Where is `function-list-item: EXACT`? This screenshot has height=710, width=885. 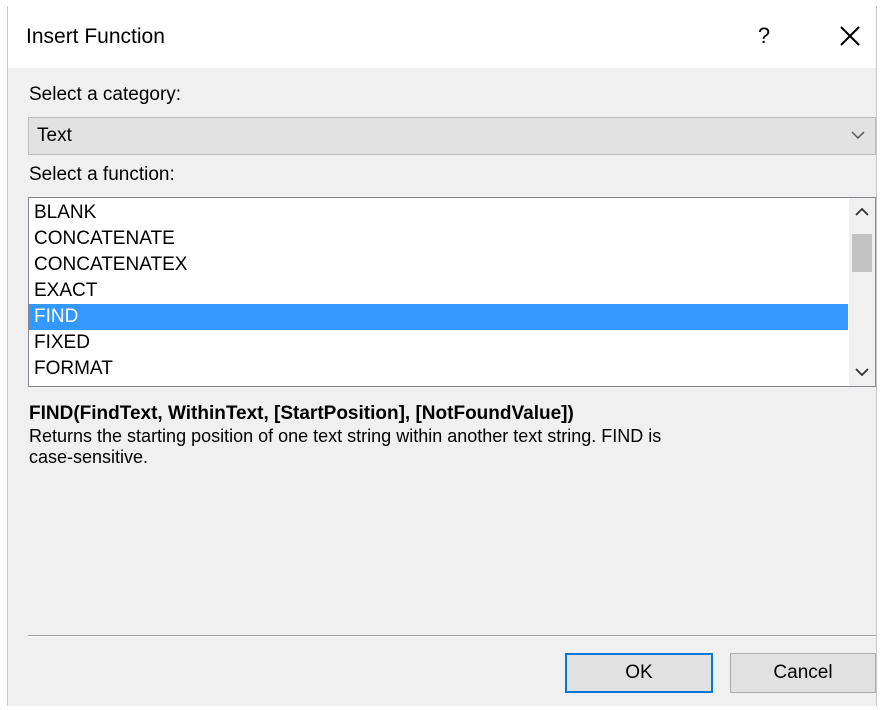 function-list-item: EXACT is located at coordinates (438, 291).